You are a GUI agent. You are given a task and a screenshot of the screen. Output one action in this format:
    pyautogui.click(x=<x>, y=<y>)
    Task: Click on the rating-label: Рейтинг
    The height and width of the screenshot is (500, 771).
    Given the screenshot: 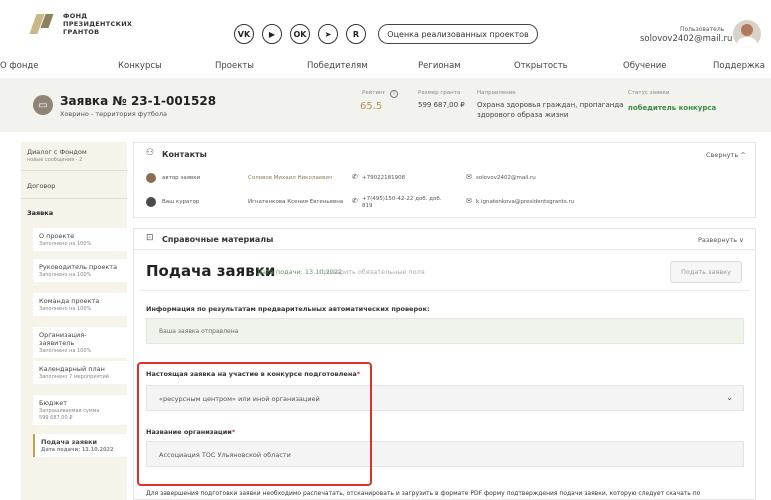 What is the action you would take?
    pyautogui.click(x=374, y=93)
    